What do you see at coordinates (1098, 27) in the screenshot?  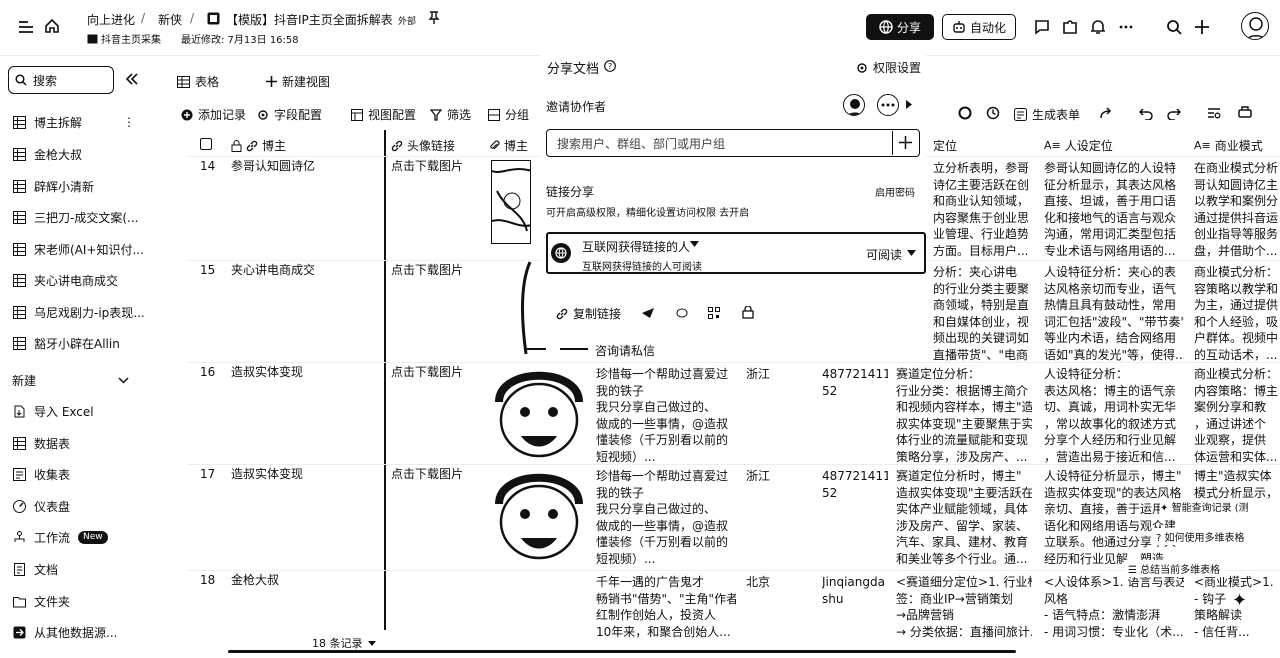 I see `bell-icon` at bounding box center [1098, 27].